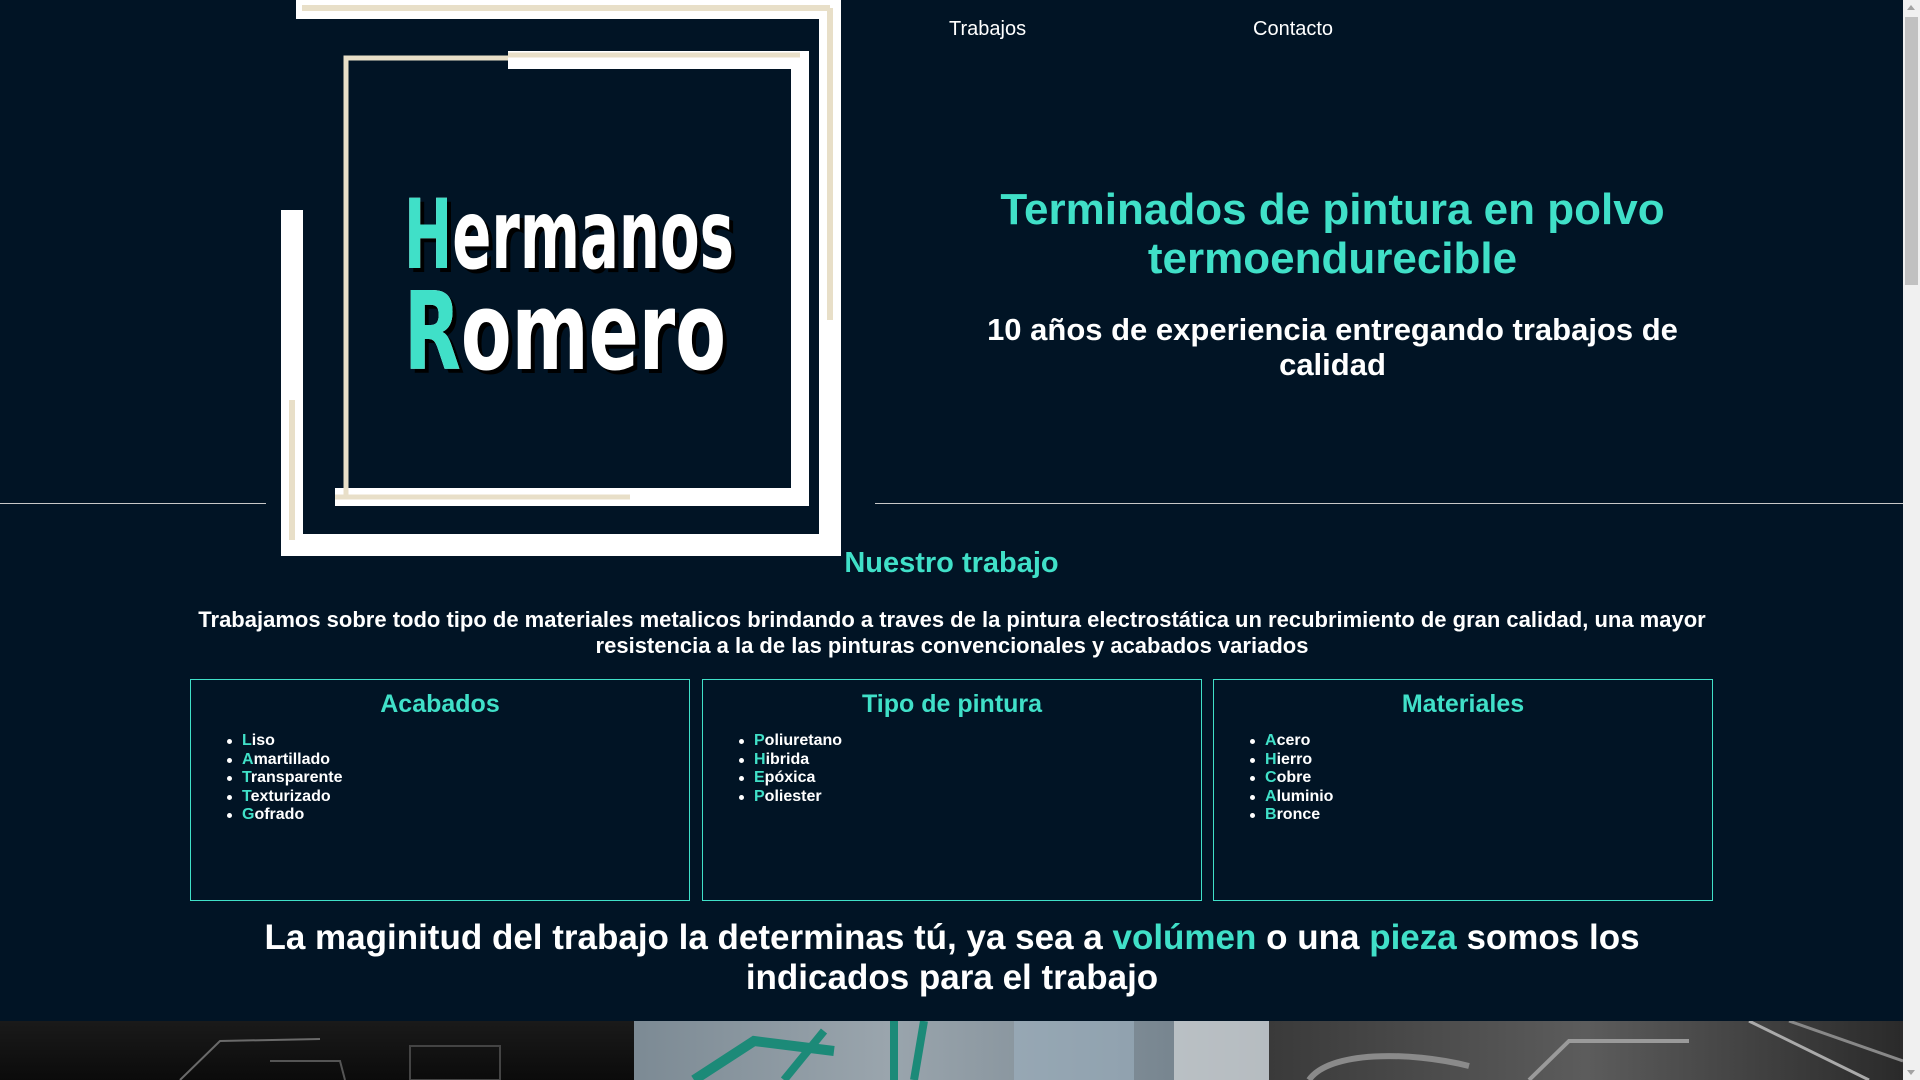 This screenshot has width=1920, height=1080. I want to click on list-item: Acero, so click(1481, 741).